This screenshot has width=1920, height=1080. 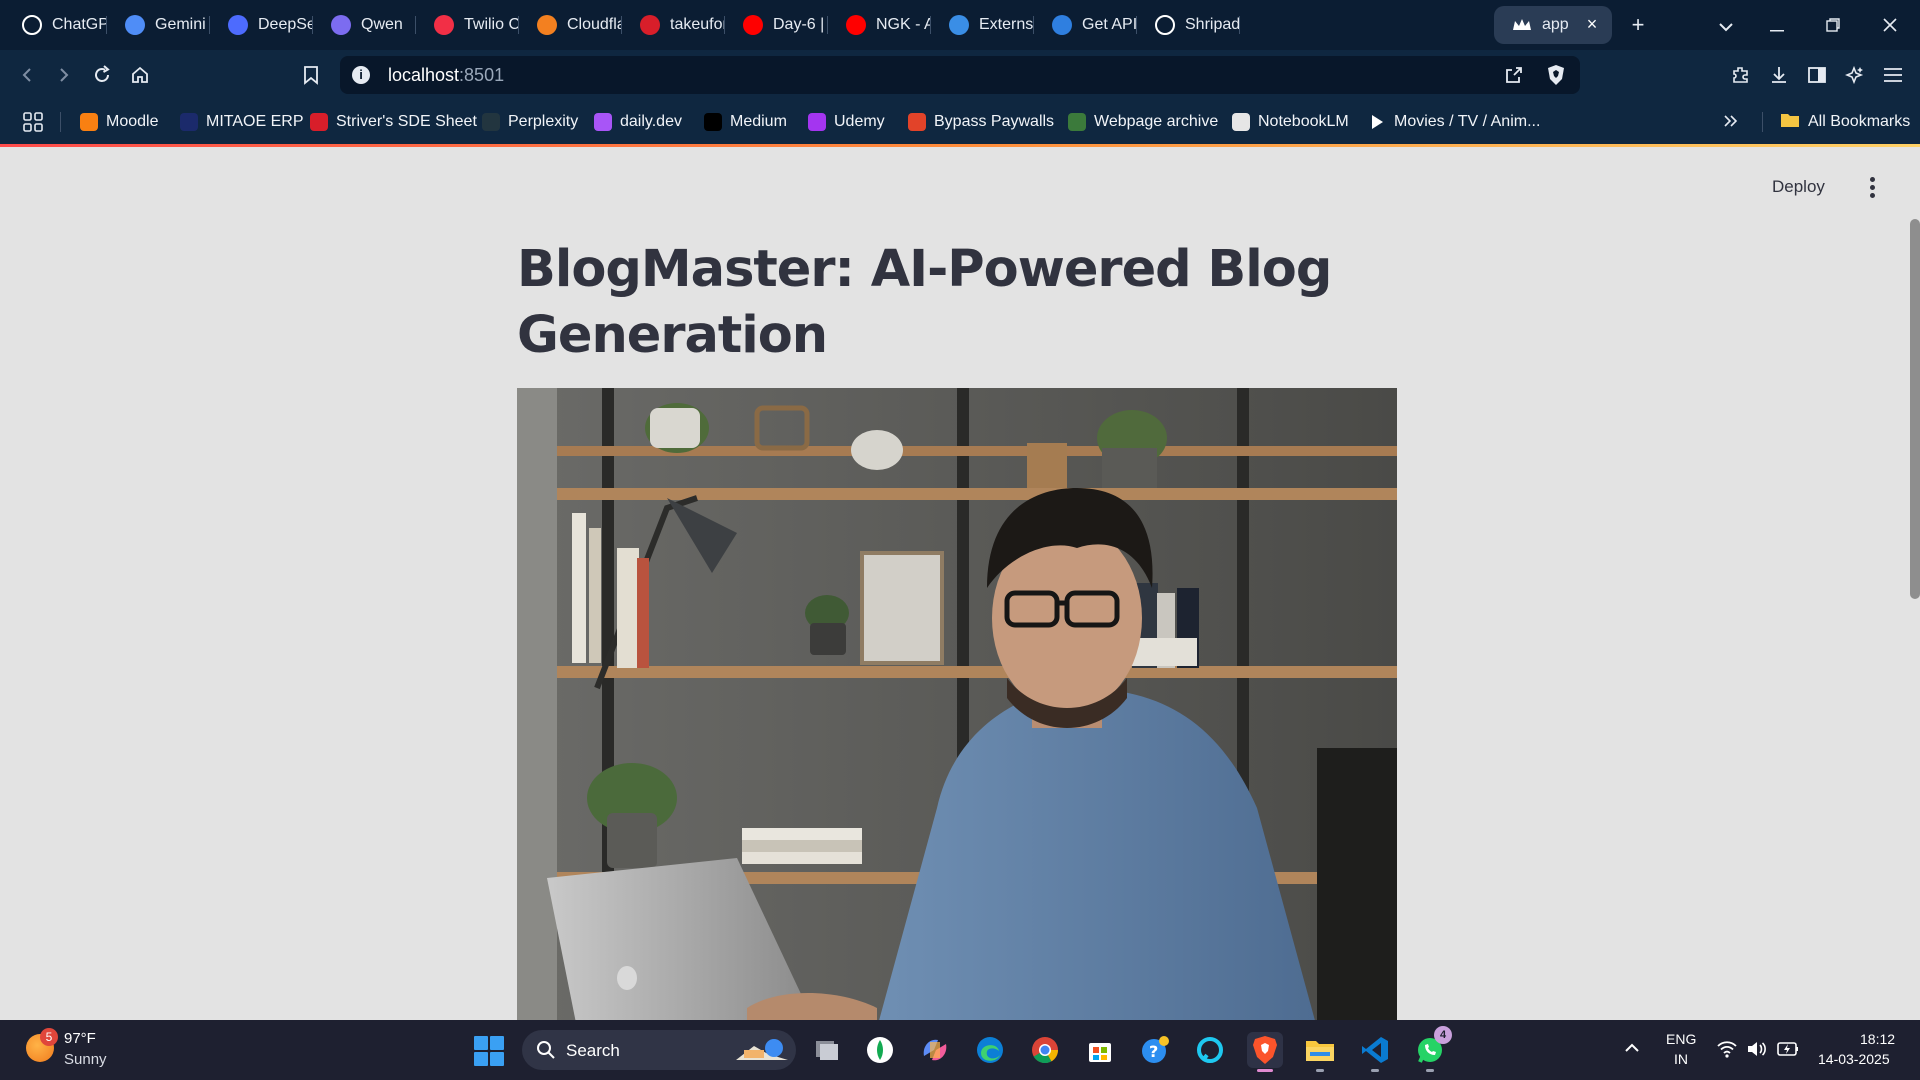 I want to click on leo-ai-icon, so click(x=1855, y=75).